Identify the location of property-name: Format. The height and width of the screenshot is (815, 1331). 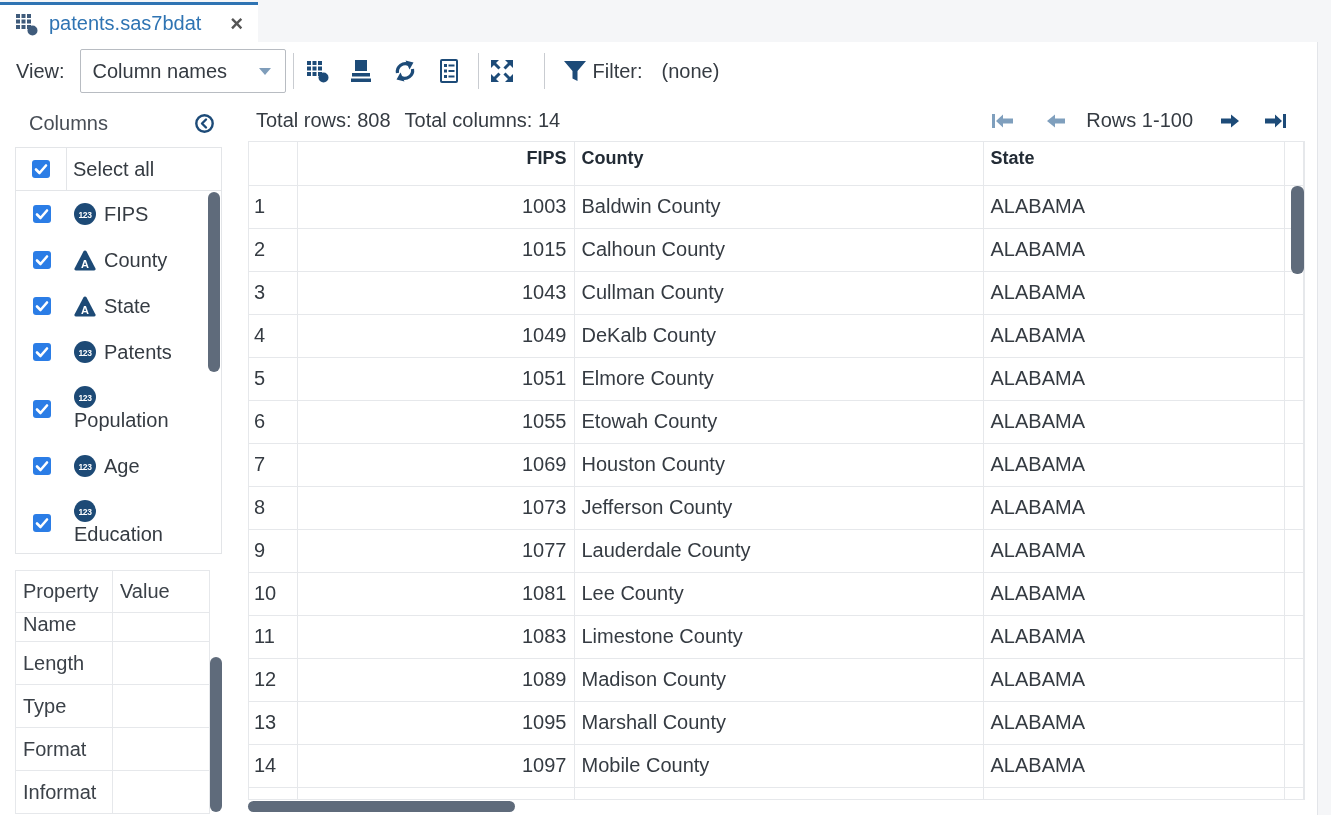
(55, 748).